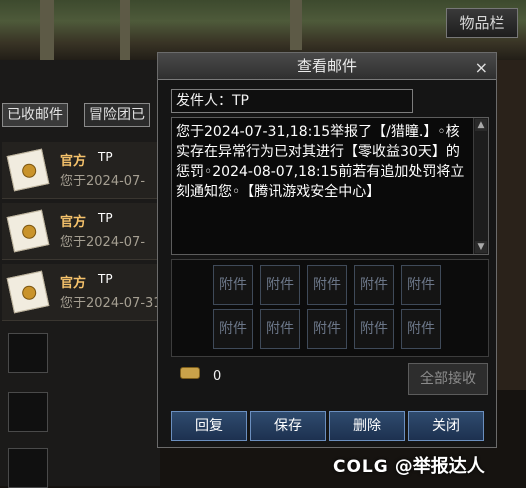  What do you see at coordinates (480, 186) in the screenshot?
I see `message-scrollbar: ▲ ▼` at bounding box center [480, 186].